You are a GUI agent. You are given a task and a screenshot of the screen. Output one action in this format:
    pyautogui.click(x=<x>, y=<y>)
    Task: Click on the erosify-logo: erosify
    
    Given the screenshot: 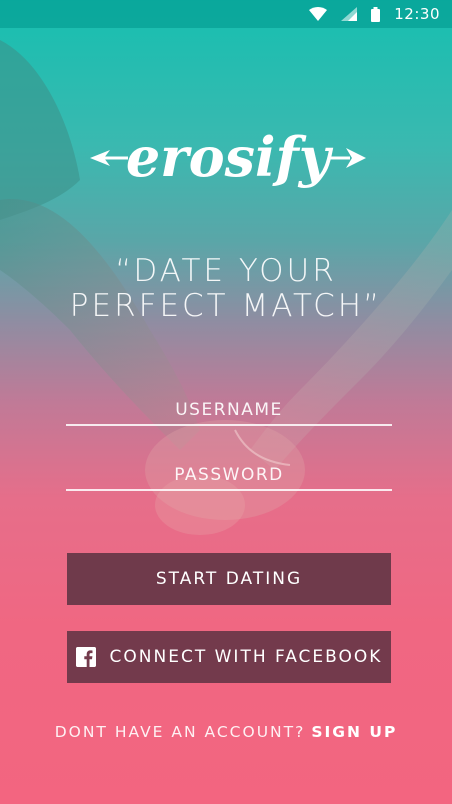 What is the action you would take?
    pyautogui.click(x=228, y=157)
    